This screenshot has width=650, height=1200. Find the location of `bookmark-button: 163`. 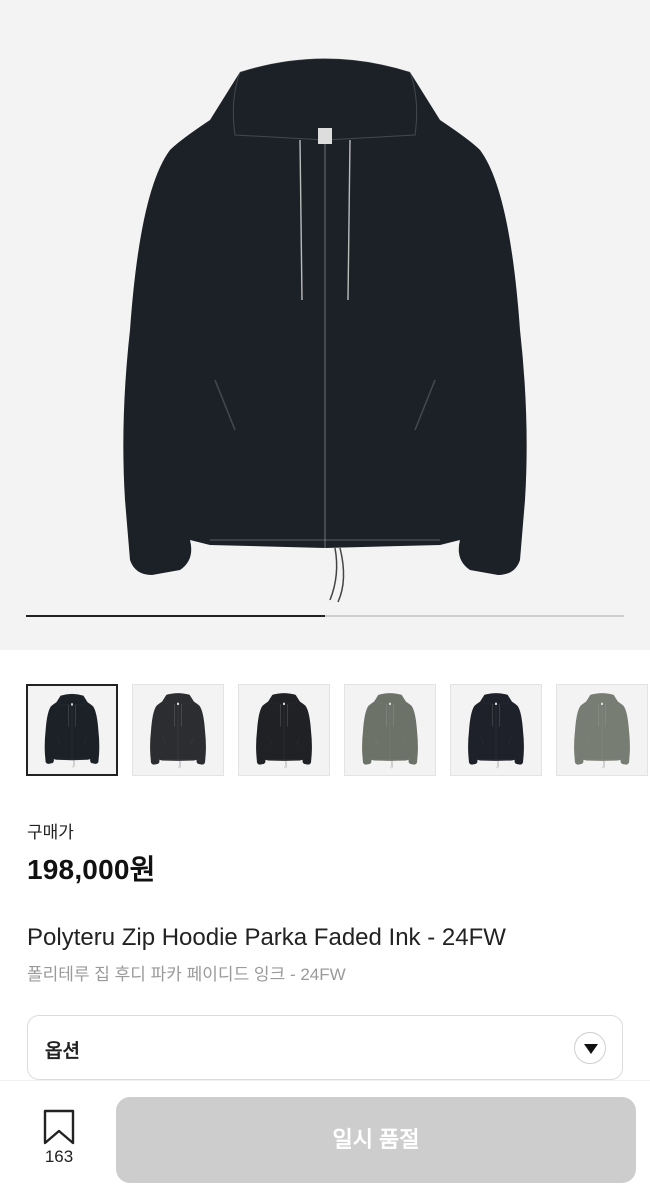

bookmark-button: 163 is located at coordinates (59, 1139).